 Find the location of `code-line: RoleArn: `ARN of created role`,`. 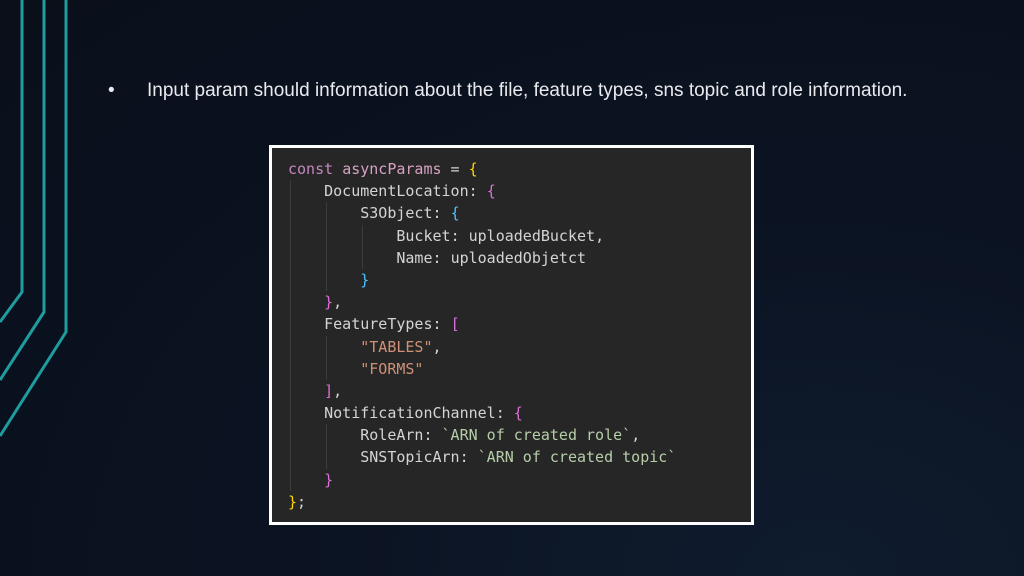

code-line: RoleArn: `ARN of created role`, is located at coordinates (482, 435).